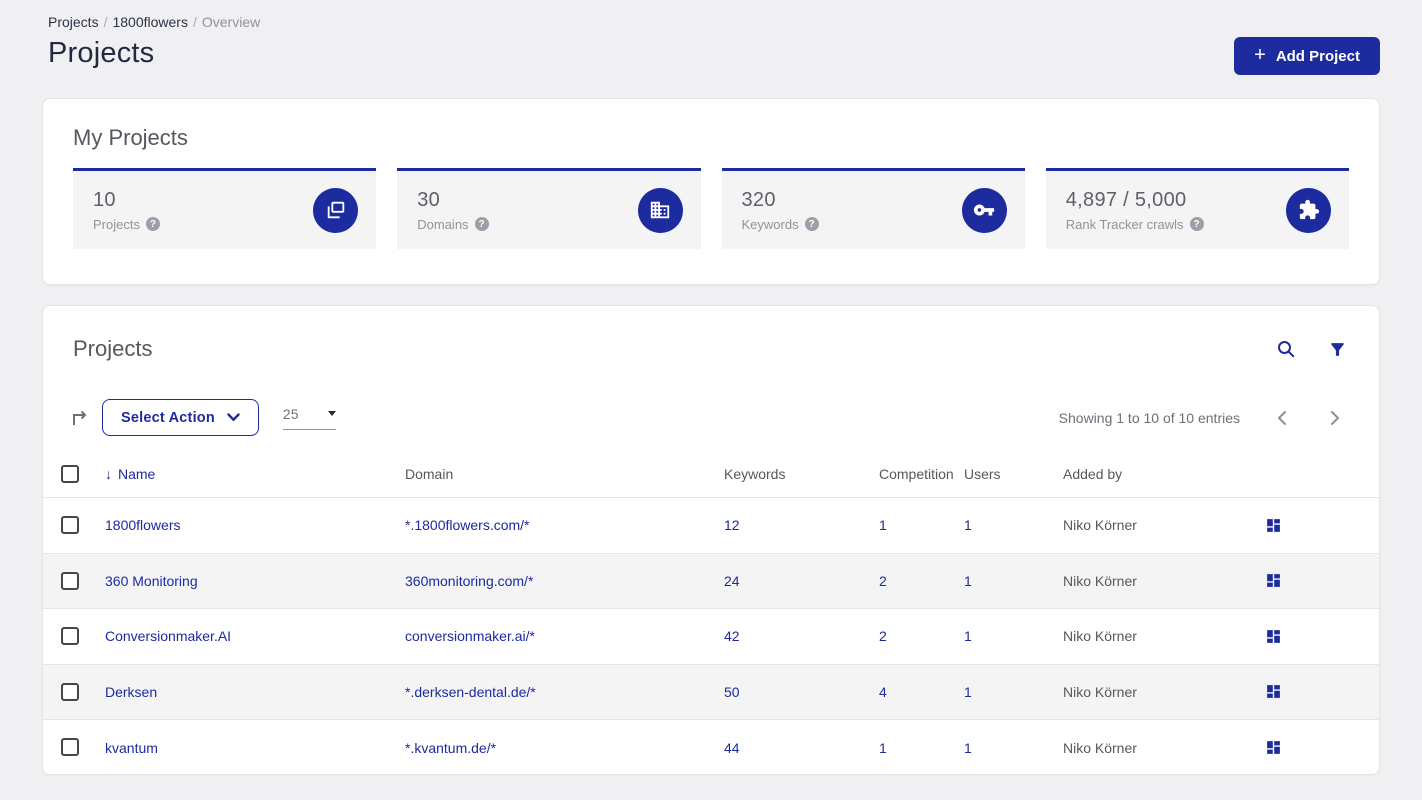 The image size is (1422, 800). Describe the element at coordinates (1013, 474) in the screenshot. I see `column-header-users: Users` at that location.